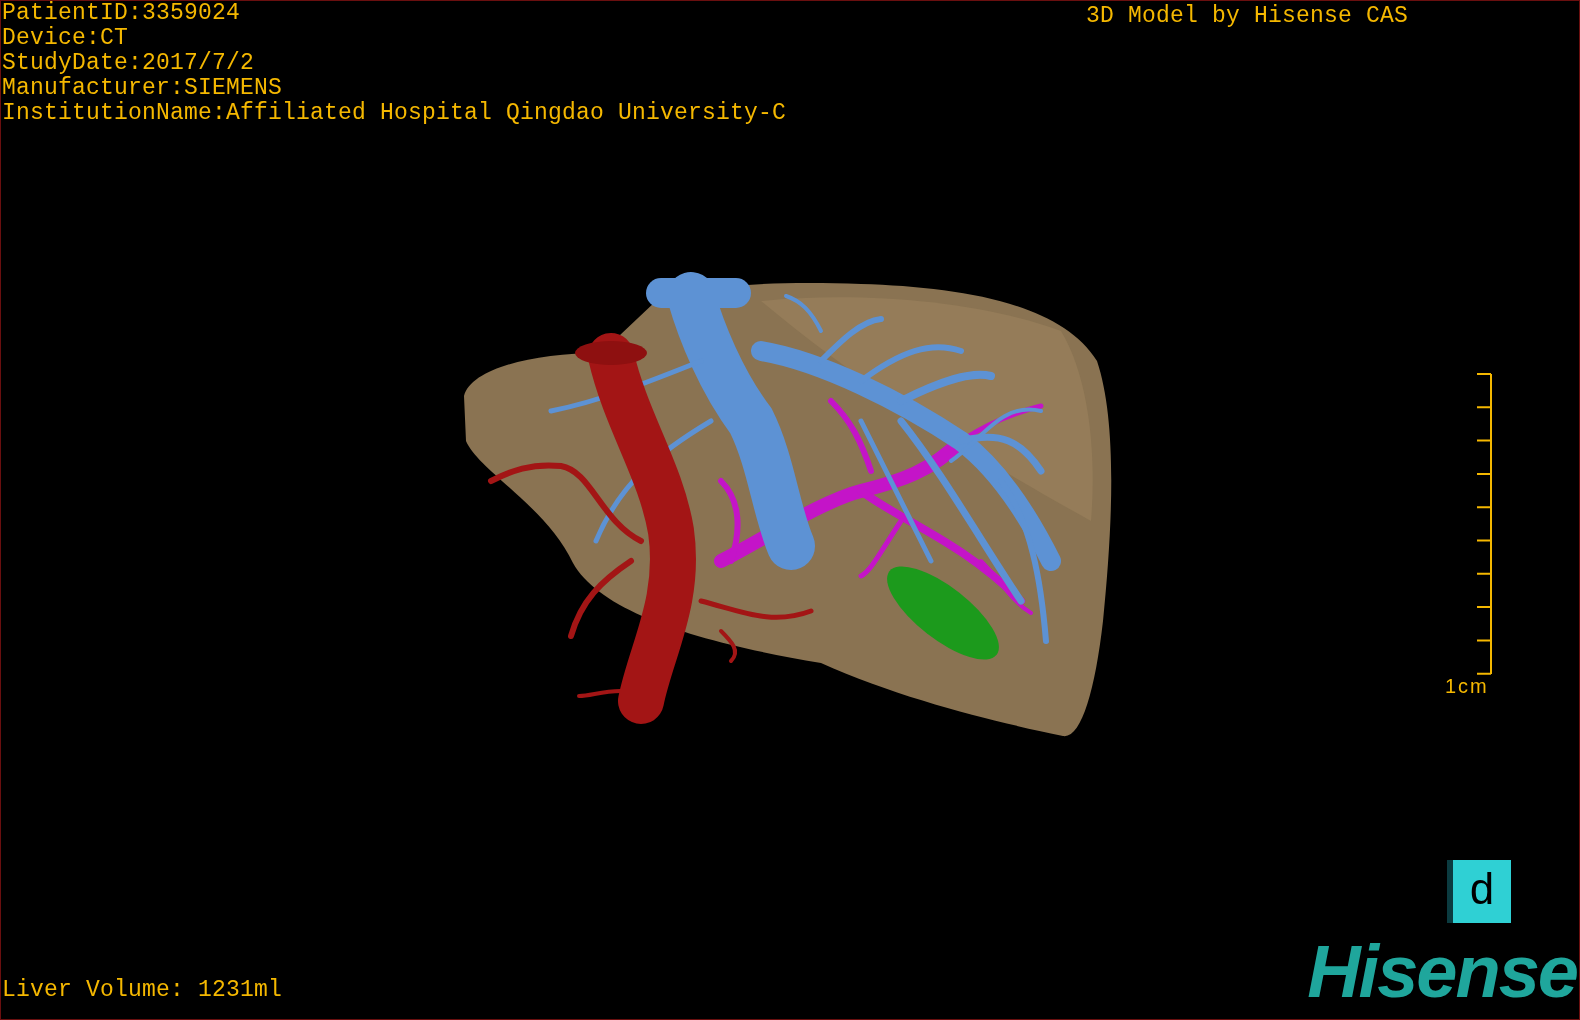 The width and height of the screenshot is (1580, 1020). I want to click on patient-info-line: InstitutionName:Affiliated Hospital Qingdao University-C, so click(394, 113).